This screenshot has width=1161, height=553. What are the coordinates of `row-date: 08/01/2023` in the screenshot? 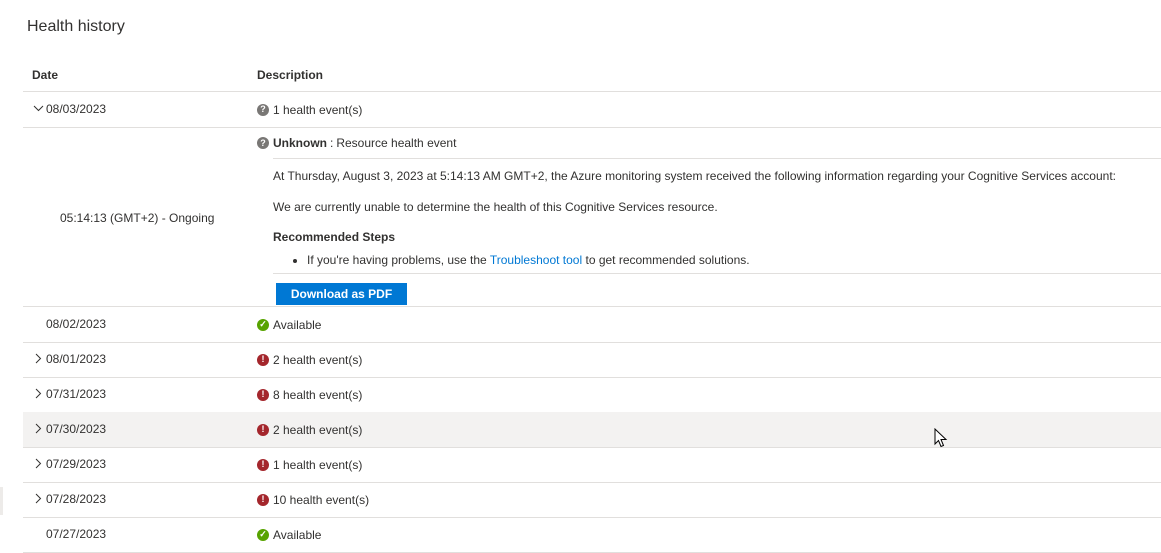 It's located at (76, 359).